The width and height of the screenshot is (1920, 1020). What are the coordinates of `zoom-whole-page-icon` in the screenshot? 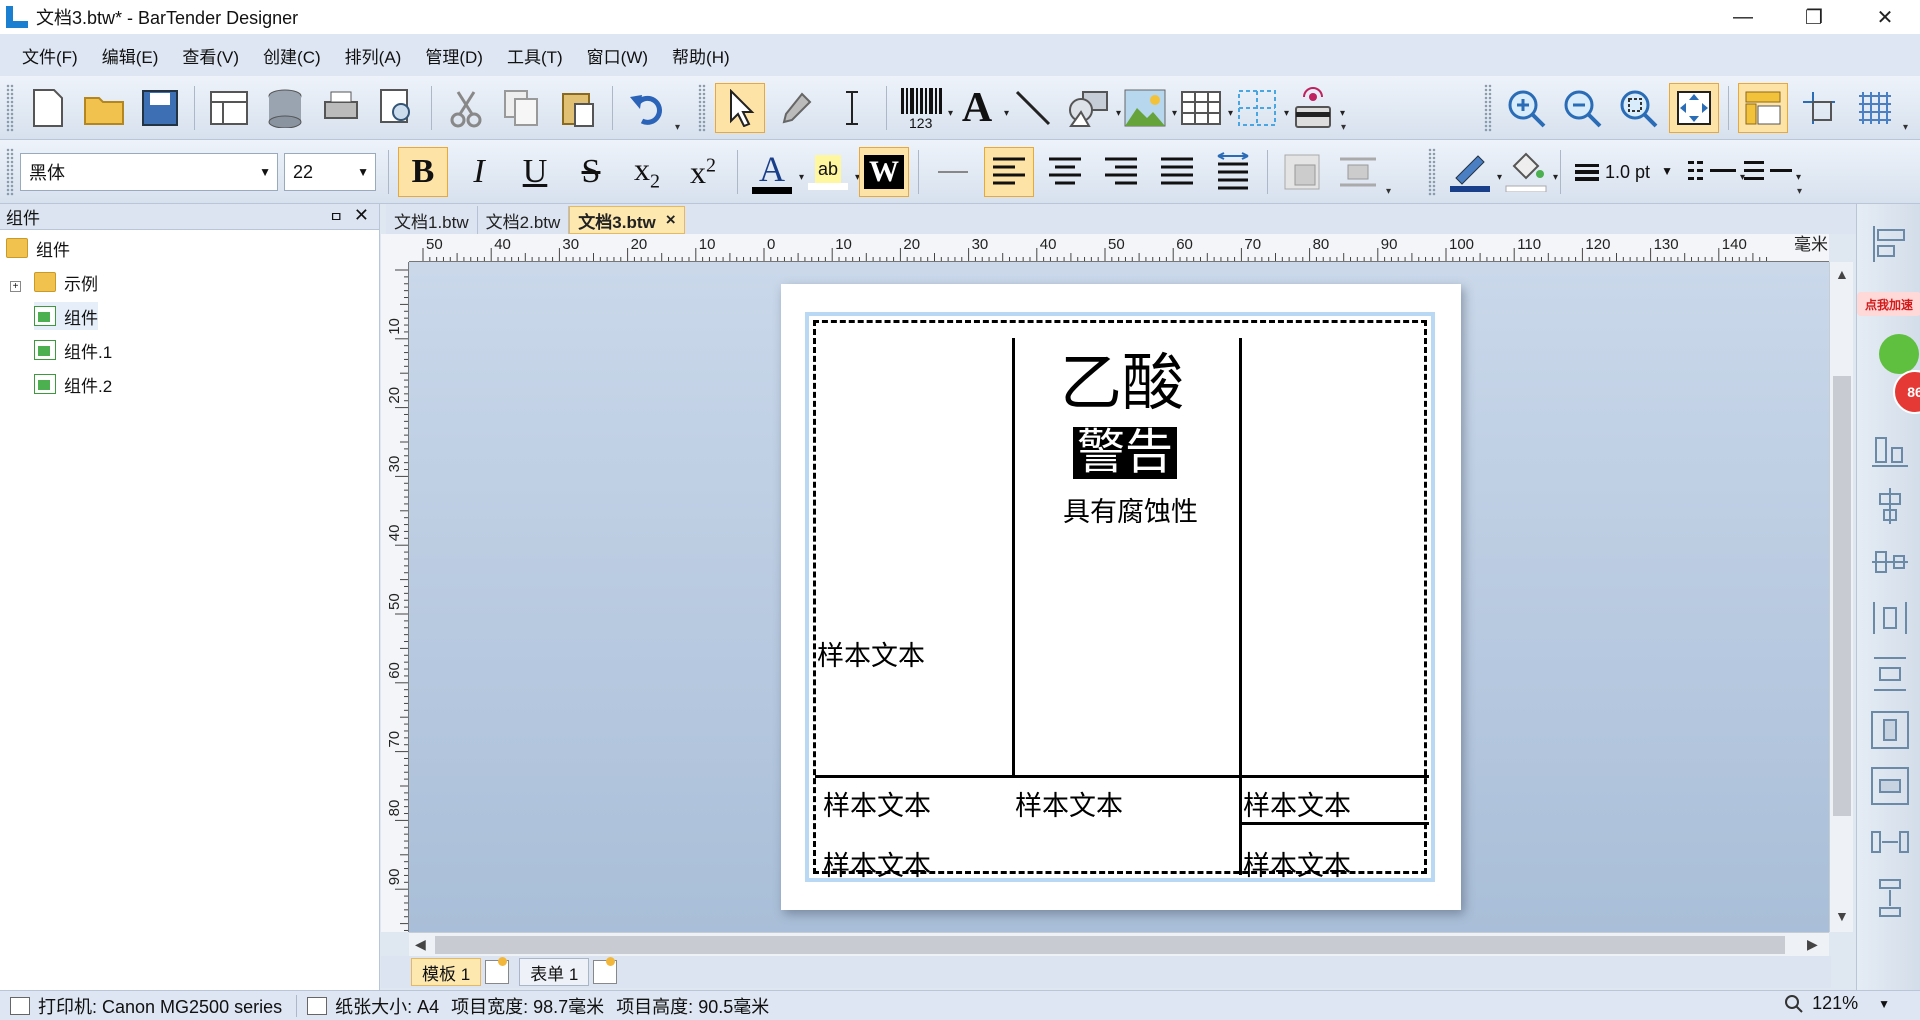 It's located at (1694, 108).